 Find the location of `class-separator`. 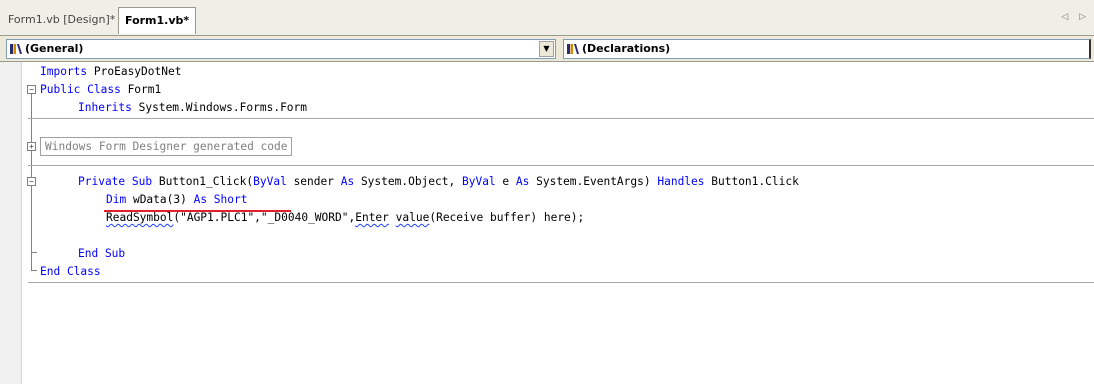

class-separator is located at coordinates (561, 282).